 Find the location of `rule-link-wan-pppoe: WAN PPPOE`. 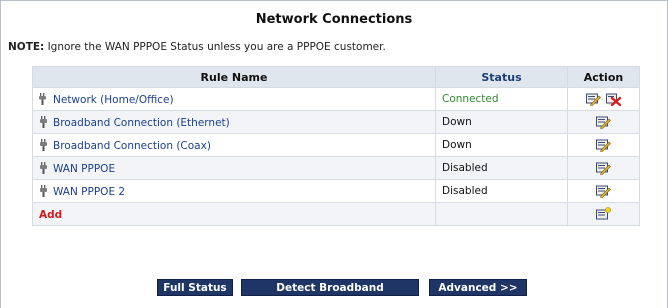

rule-link-wan-pppoe: WAN PPPOE is located at coordinates (84, 169).